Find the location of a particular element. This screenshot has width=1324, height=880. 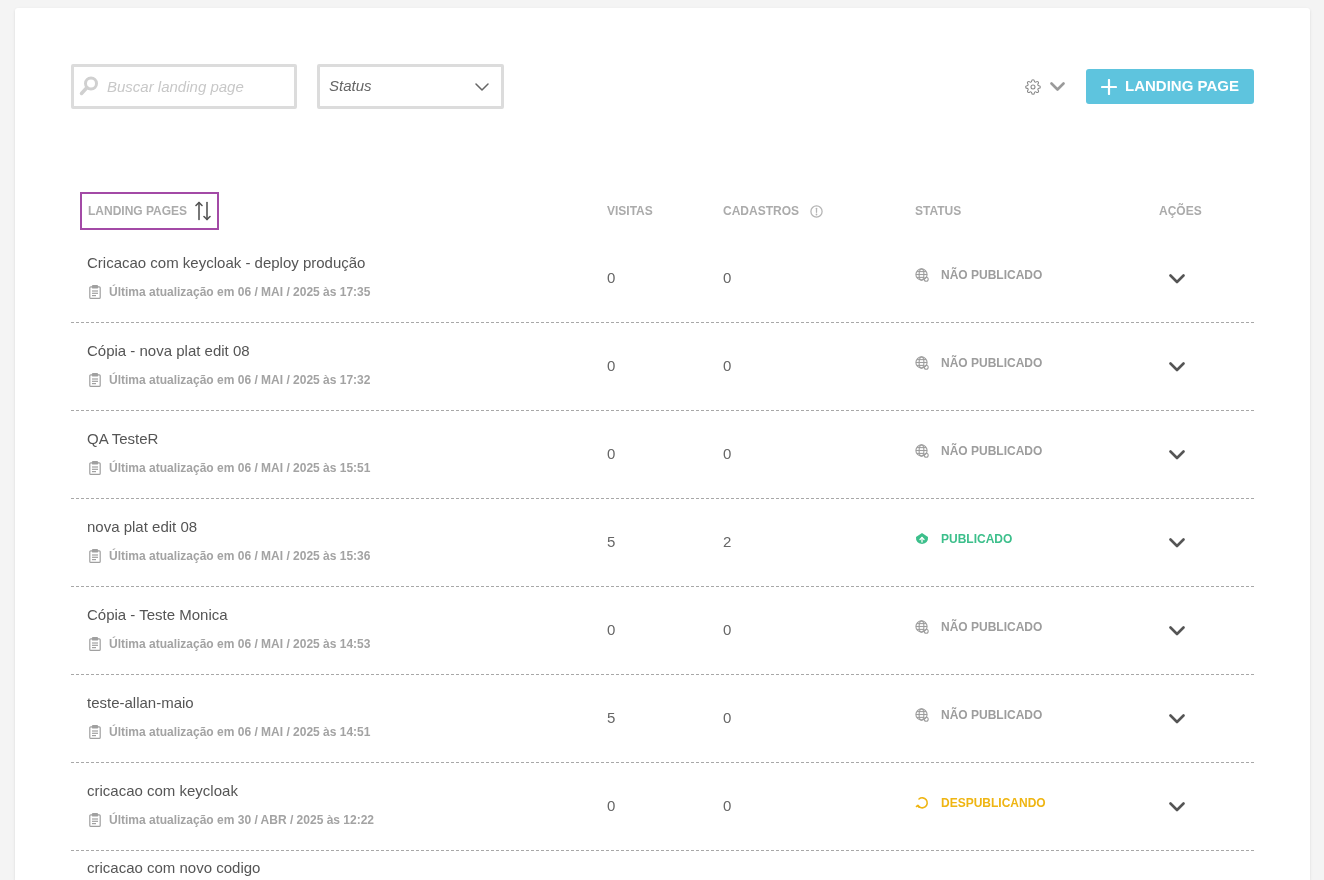

info-icon is located at coordinates (816, 211).